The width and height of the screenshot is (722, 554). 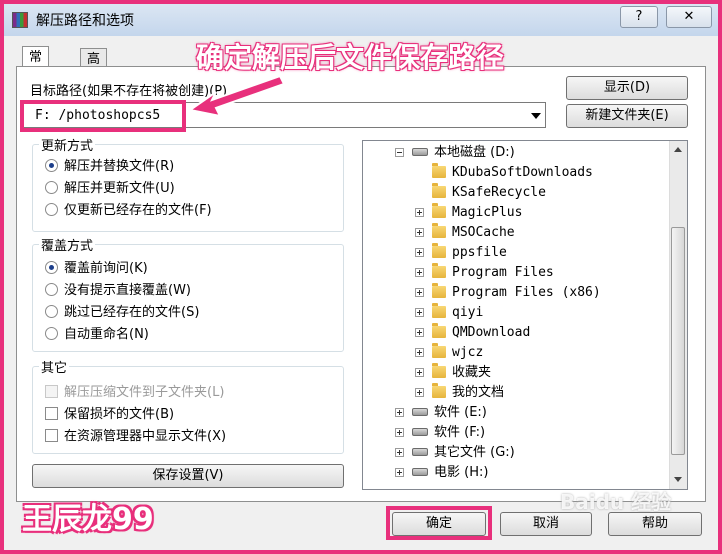 I want to click on tree-item-label: 电影 (H:), so click(x=461, y=472).